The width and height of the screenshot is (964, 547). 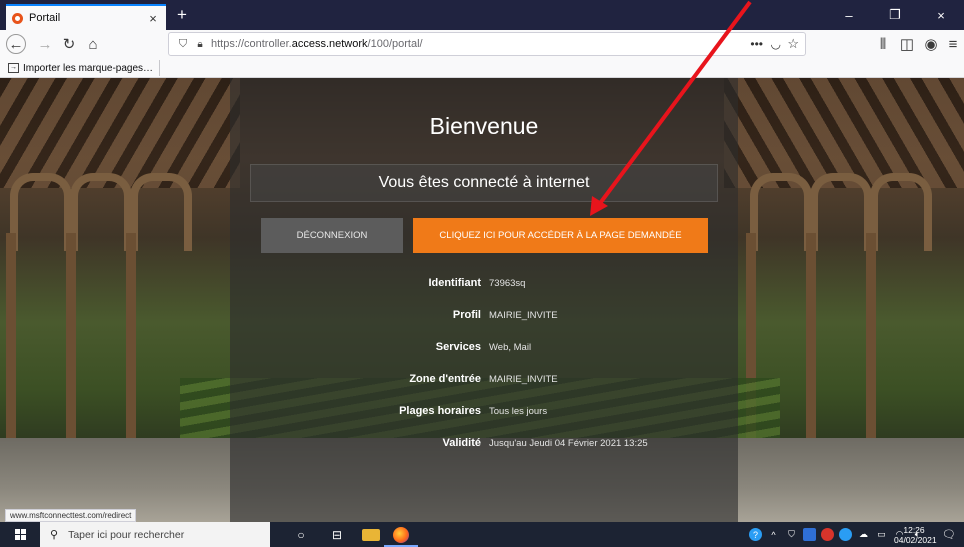 What do you see at coordinates (484, 126) in the screenshot?
I see `page-title: Bienvenue` at bounding box center [484, 126].